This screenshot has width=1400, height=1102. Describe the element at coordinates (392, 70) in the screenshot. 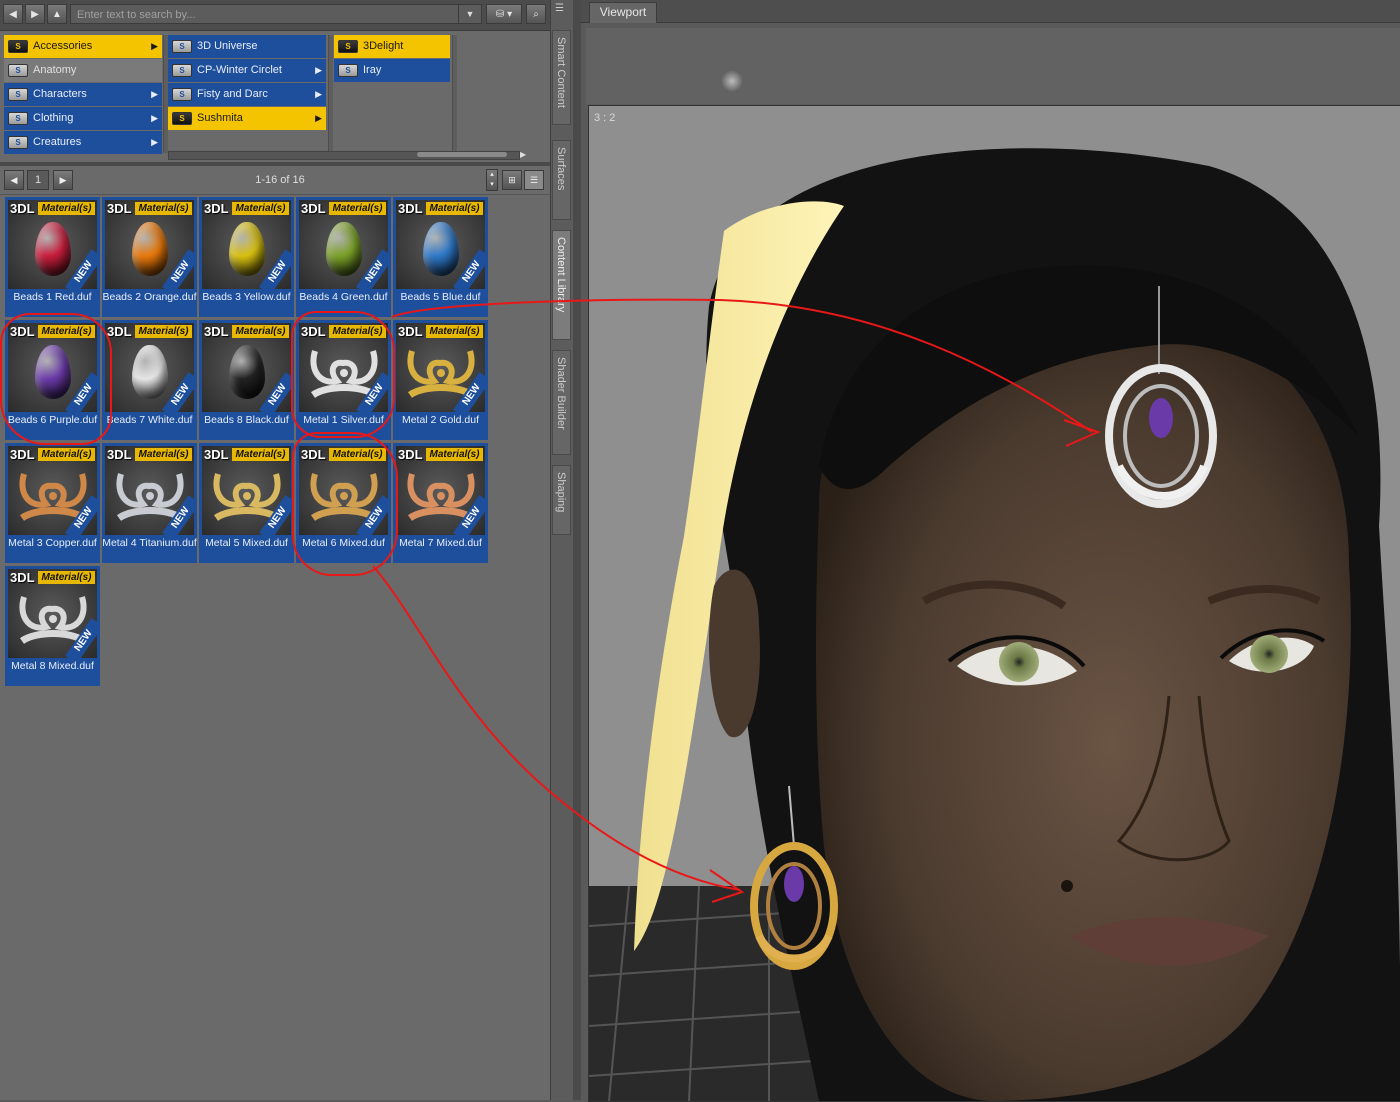

I see `category-iray: S Iray` at that location.